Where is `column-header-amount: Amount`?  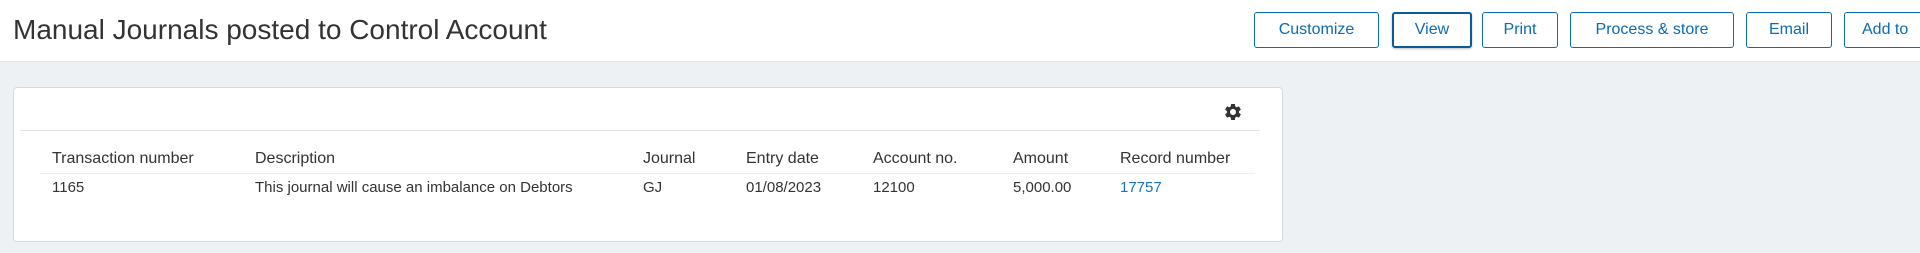 column-header-amount: Amount is located at coordinates (1040, 159).